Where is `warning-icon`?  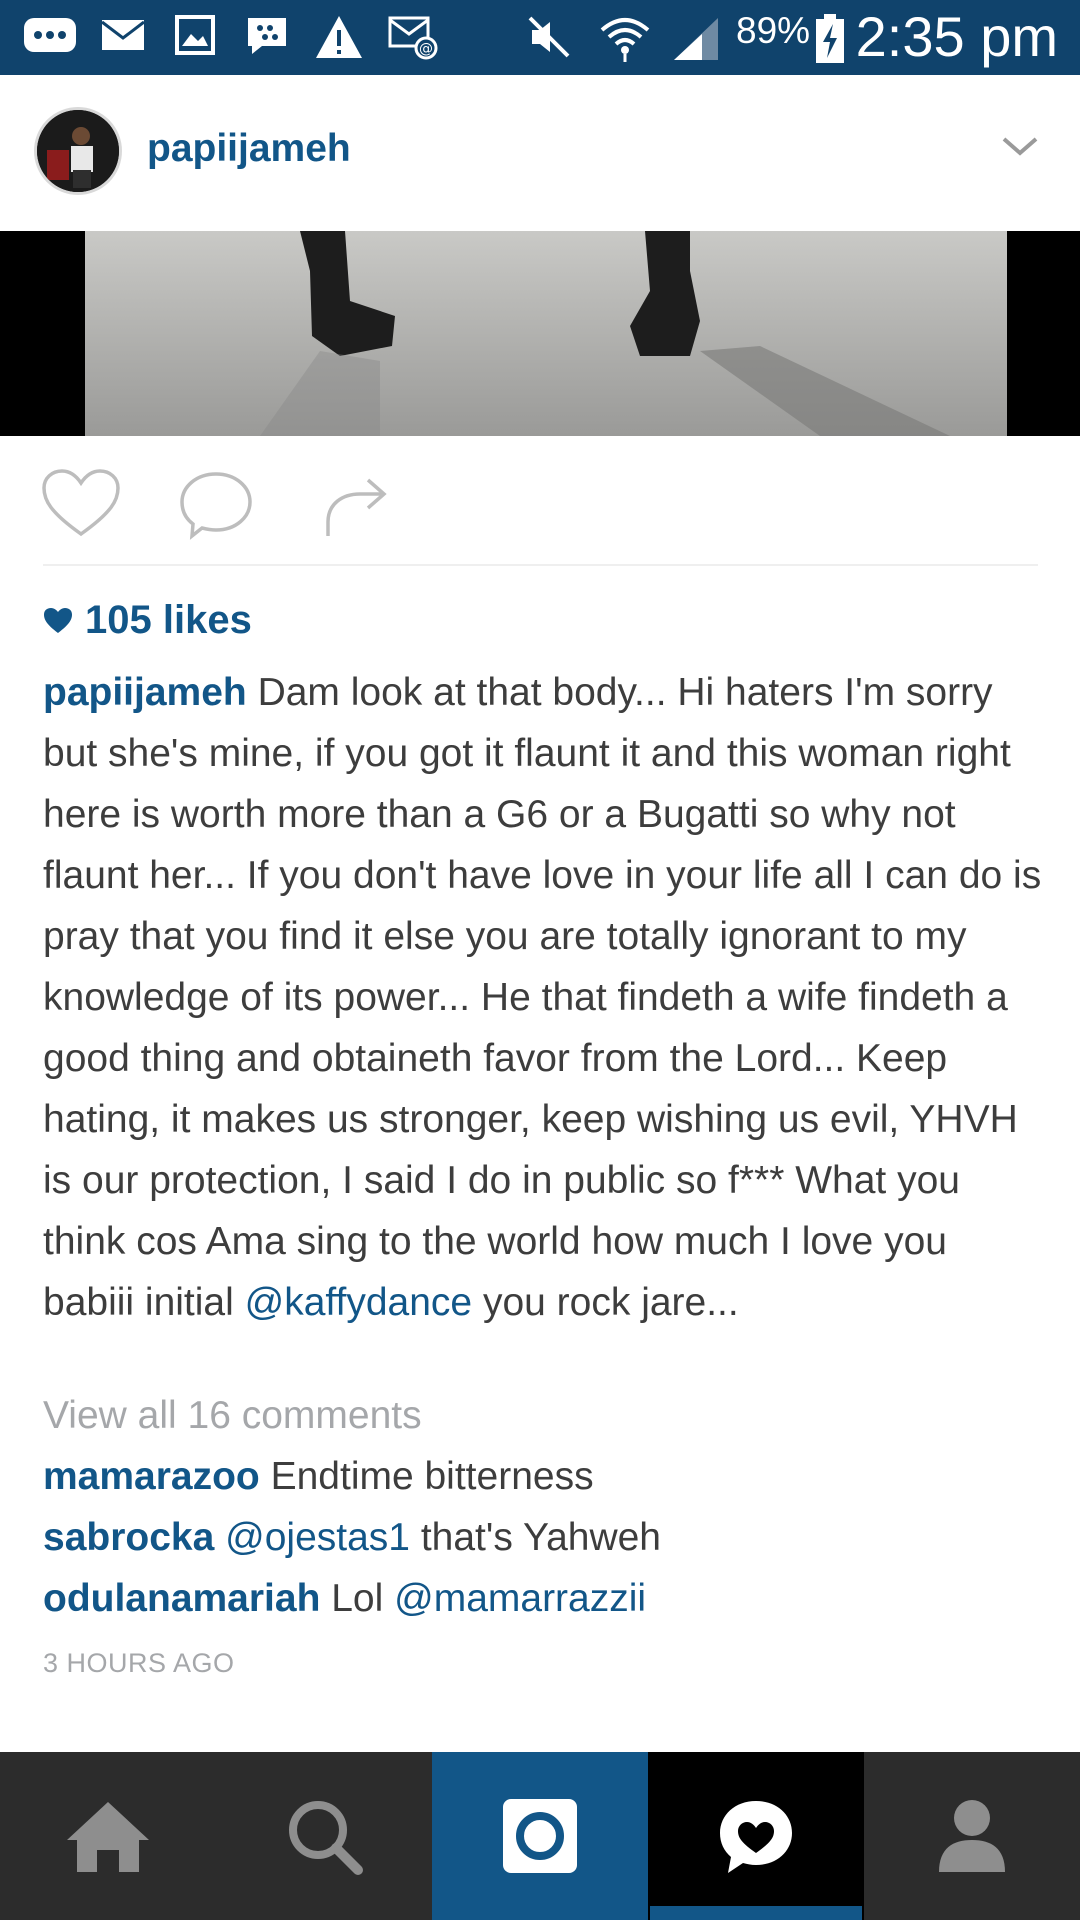
warning-icon is located at coordinates (339, 37).